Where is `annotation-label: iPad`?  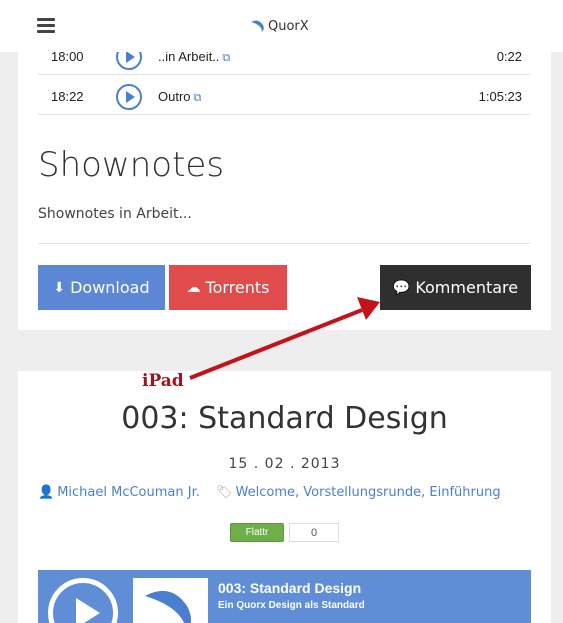 annotation-label: iPad is located at coordinates (163, 381).